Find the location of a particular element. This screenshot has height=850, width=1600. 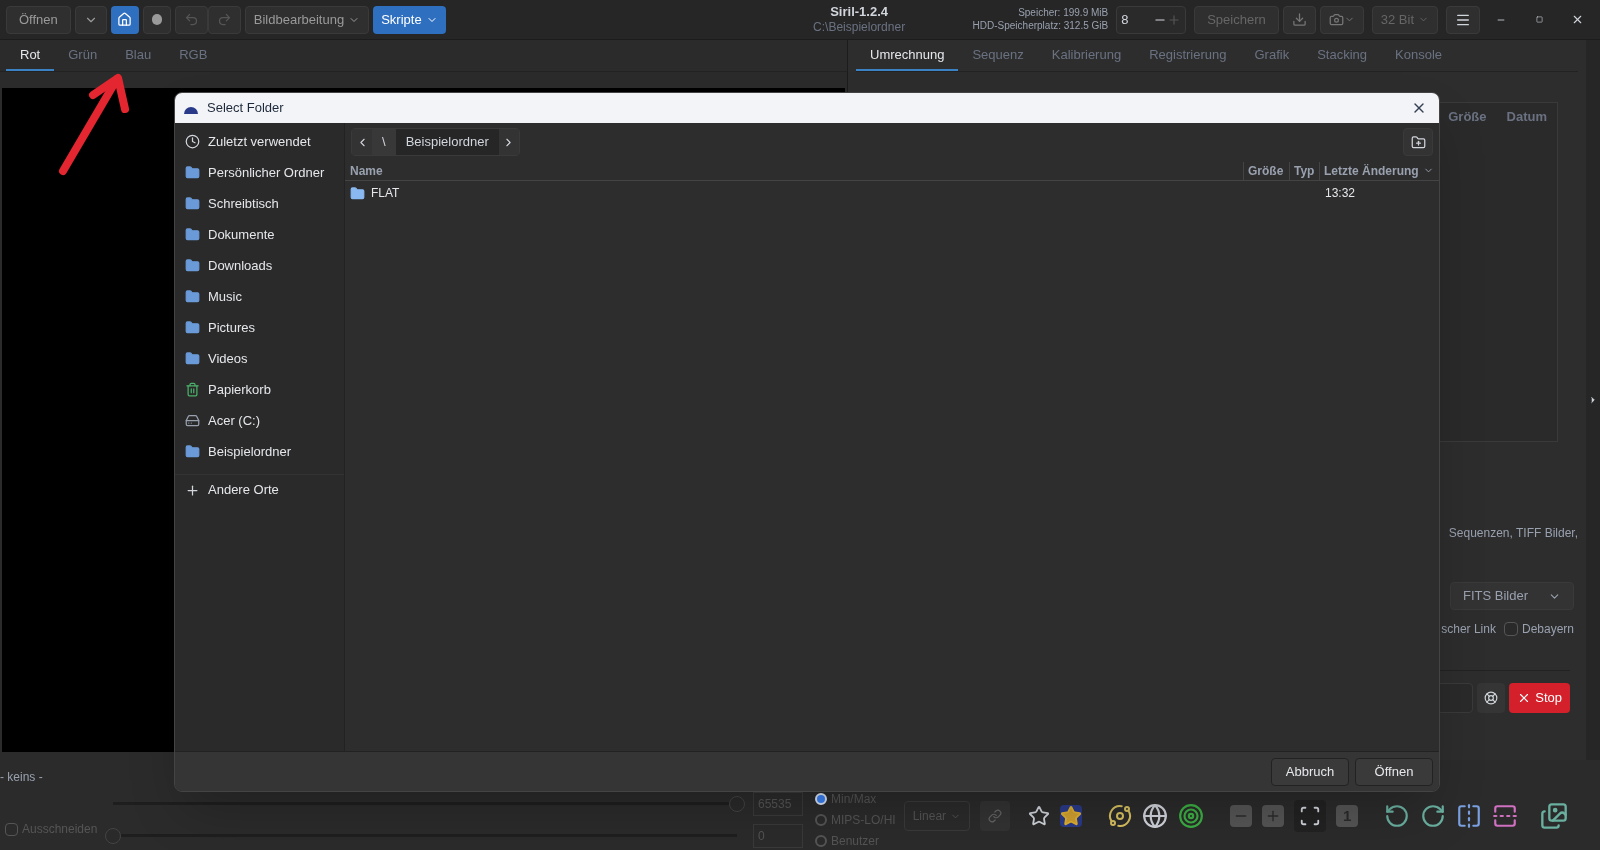

place-item: Persönlicher Ordner is located at coordinates (259, 172).